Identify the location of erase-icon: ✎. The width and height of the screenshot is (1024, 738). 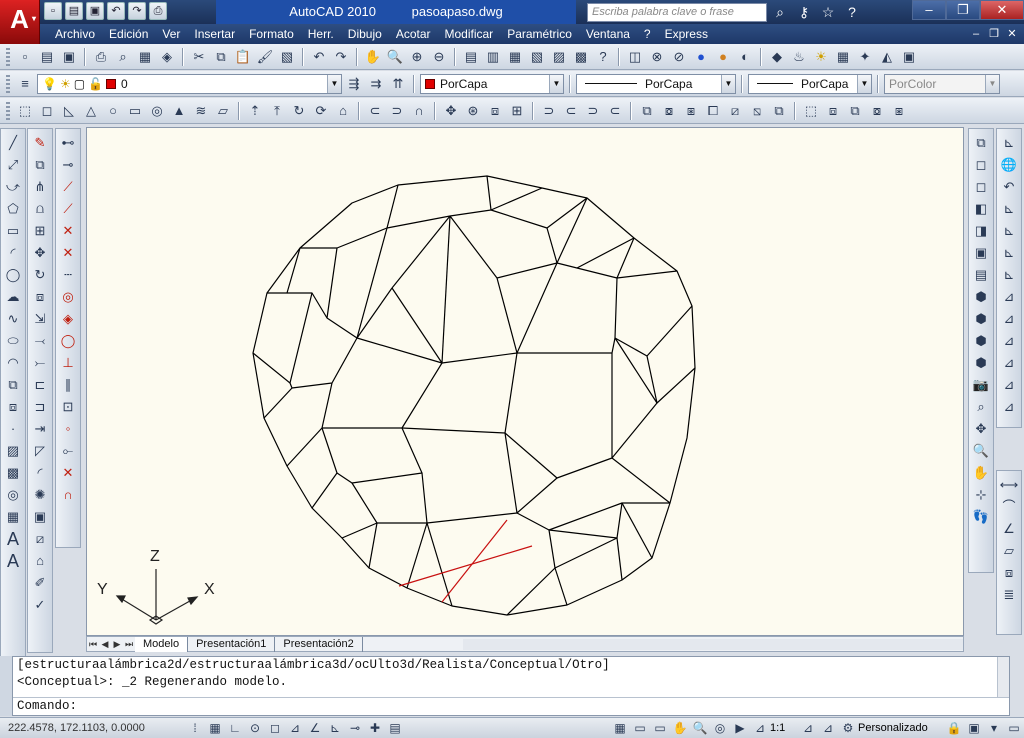
(40, 143).